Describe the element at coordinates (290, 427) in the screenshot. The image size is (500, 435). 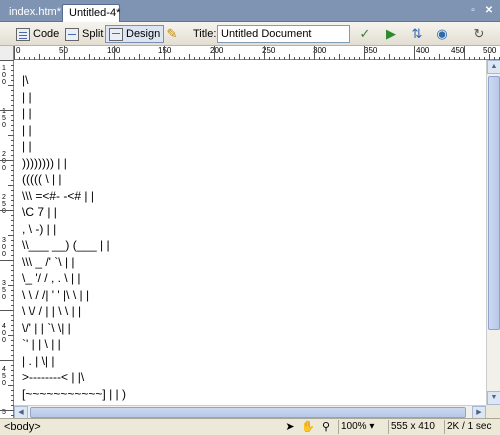
I see `select-tool-icon: ➤` at that location.